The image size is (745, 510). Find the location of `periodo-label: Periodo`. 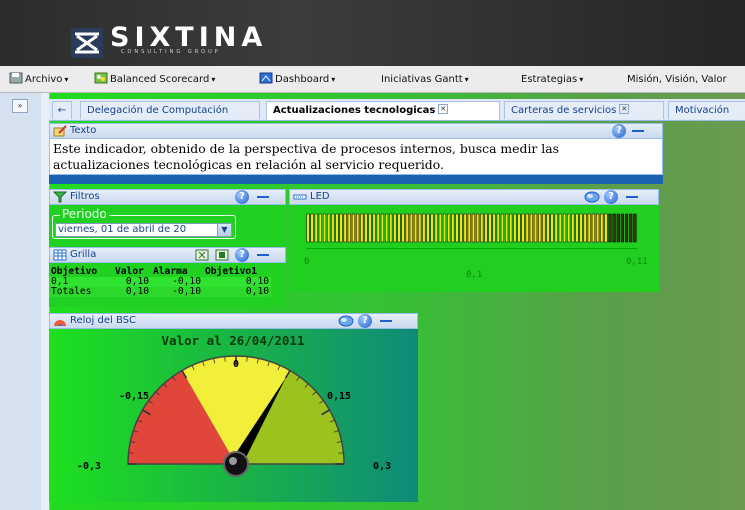

periodo-label: Periodo is located at coordinates (84, 214).